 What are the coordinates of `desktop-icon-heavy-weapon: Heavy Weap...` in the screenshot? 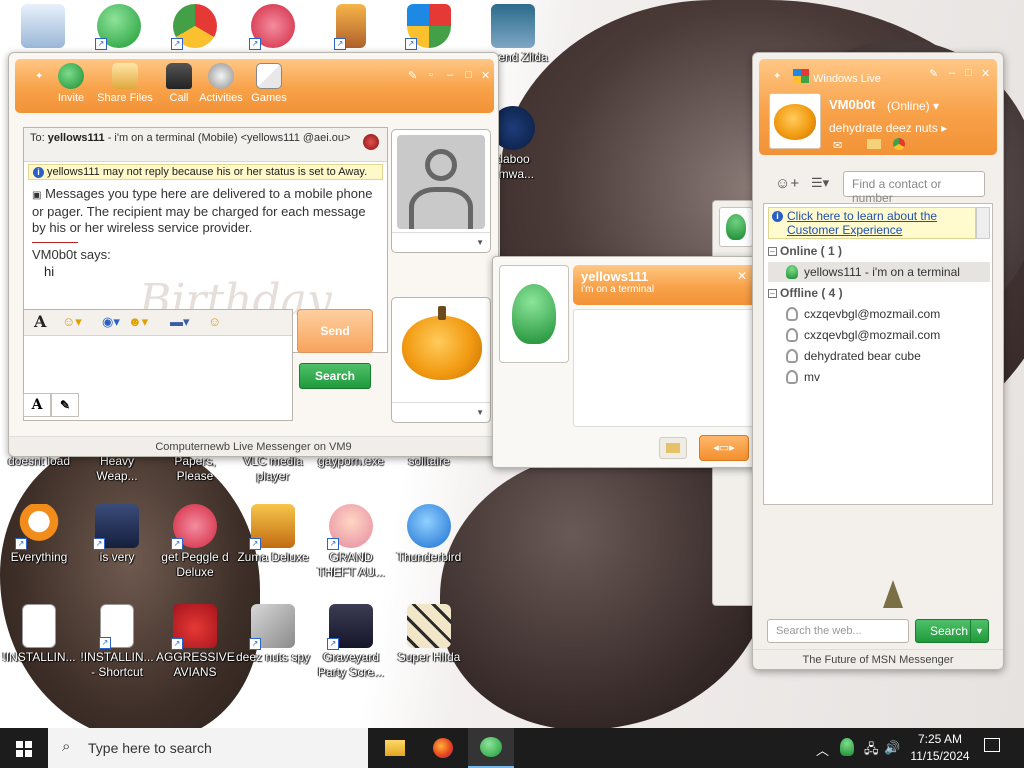 It's located at (117, 469).